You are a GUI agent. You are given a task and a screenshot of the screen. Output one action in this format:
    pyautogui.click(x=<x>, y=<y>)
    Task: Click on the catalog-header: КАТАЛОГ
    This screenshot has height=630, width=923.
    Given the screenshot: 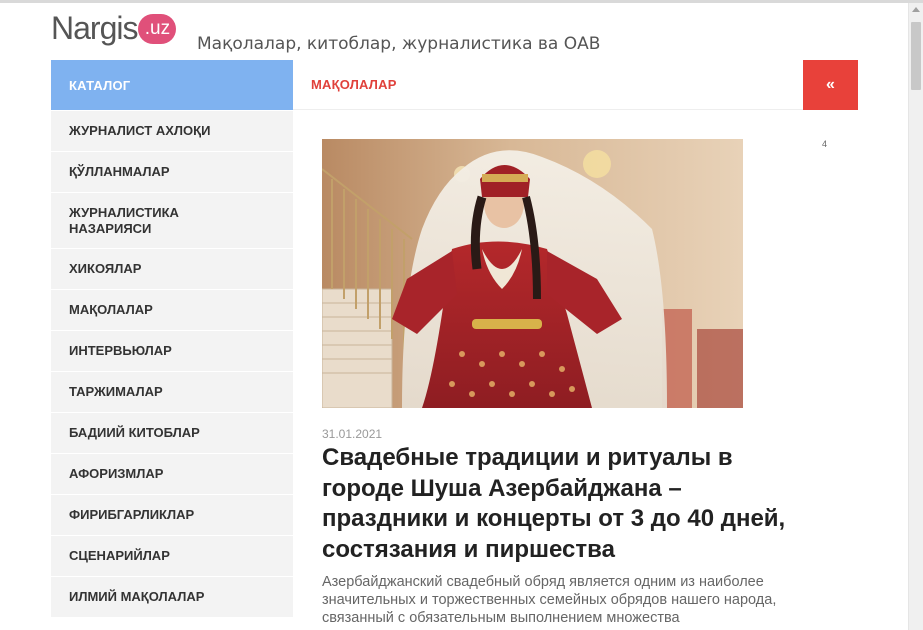 What is the action you would take?
    pyautogui.click(x=172, y=85)
    